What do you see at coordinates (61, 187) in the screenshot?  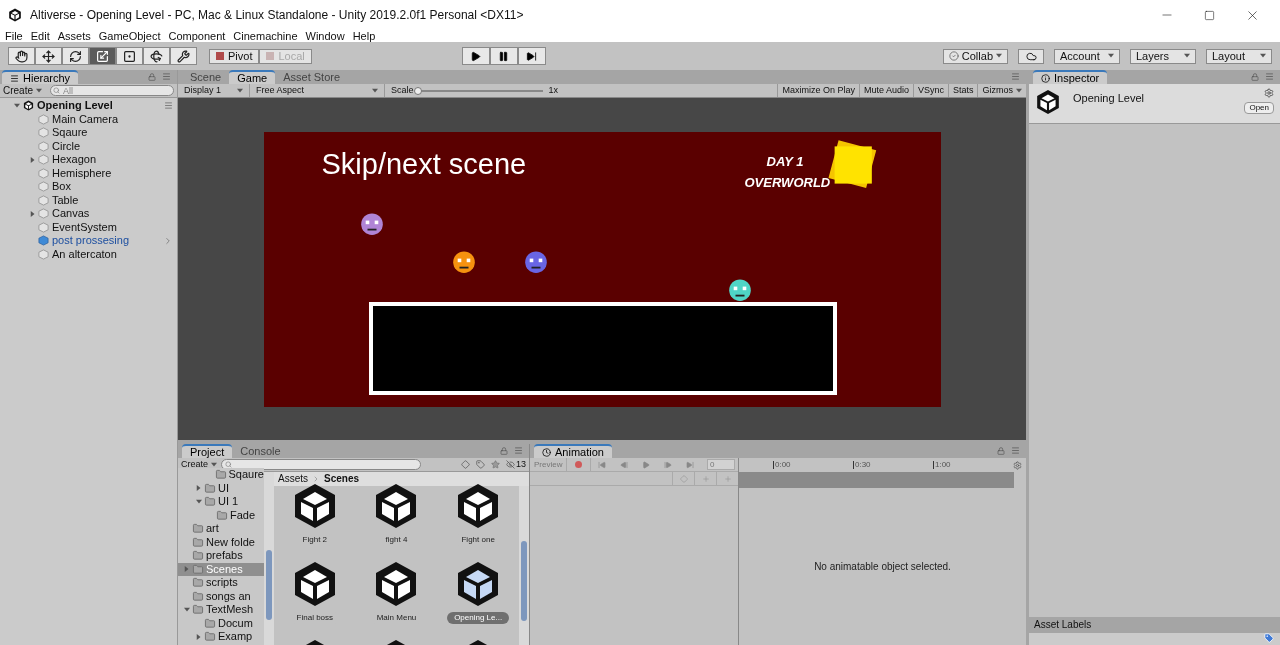 I see `hierarchy-item: Box` at bounding box center [61, 187].